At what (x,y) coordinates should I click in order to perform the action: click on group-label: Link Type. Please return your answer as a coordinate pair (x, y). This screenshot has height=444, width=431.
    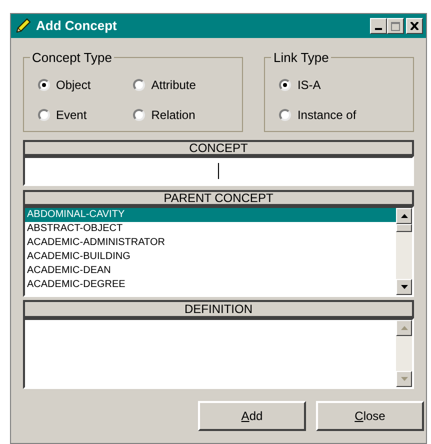
    Looking at the image, I should click on (301, 58).